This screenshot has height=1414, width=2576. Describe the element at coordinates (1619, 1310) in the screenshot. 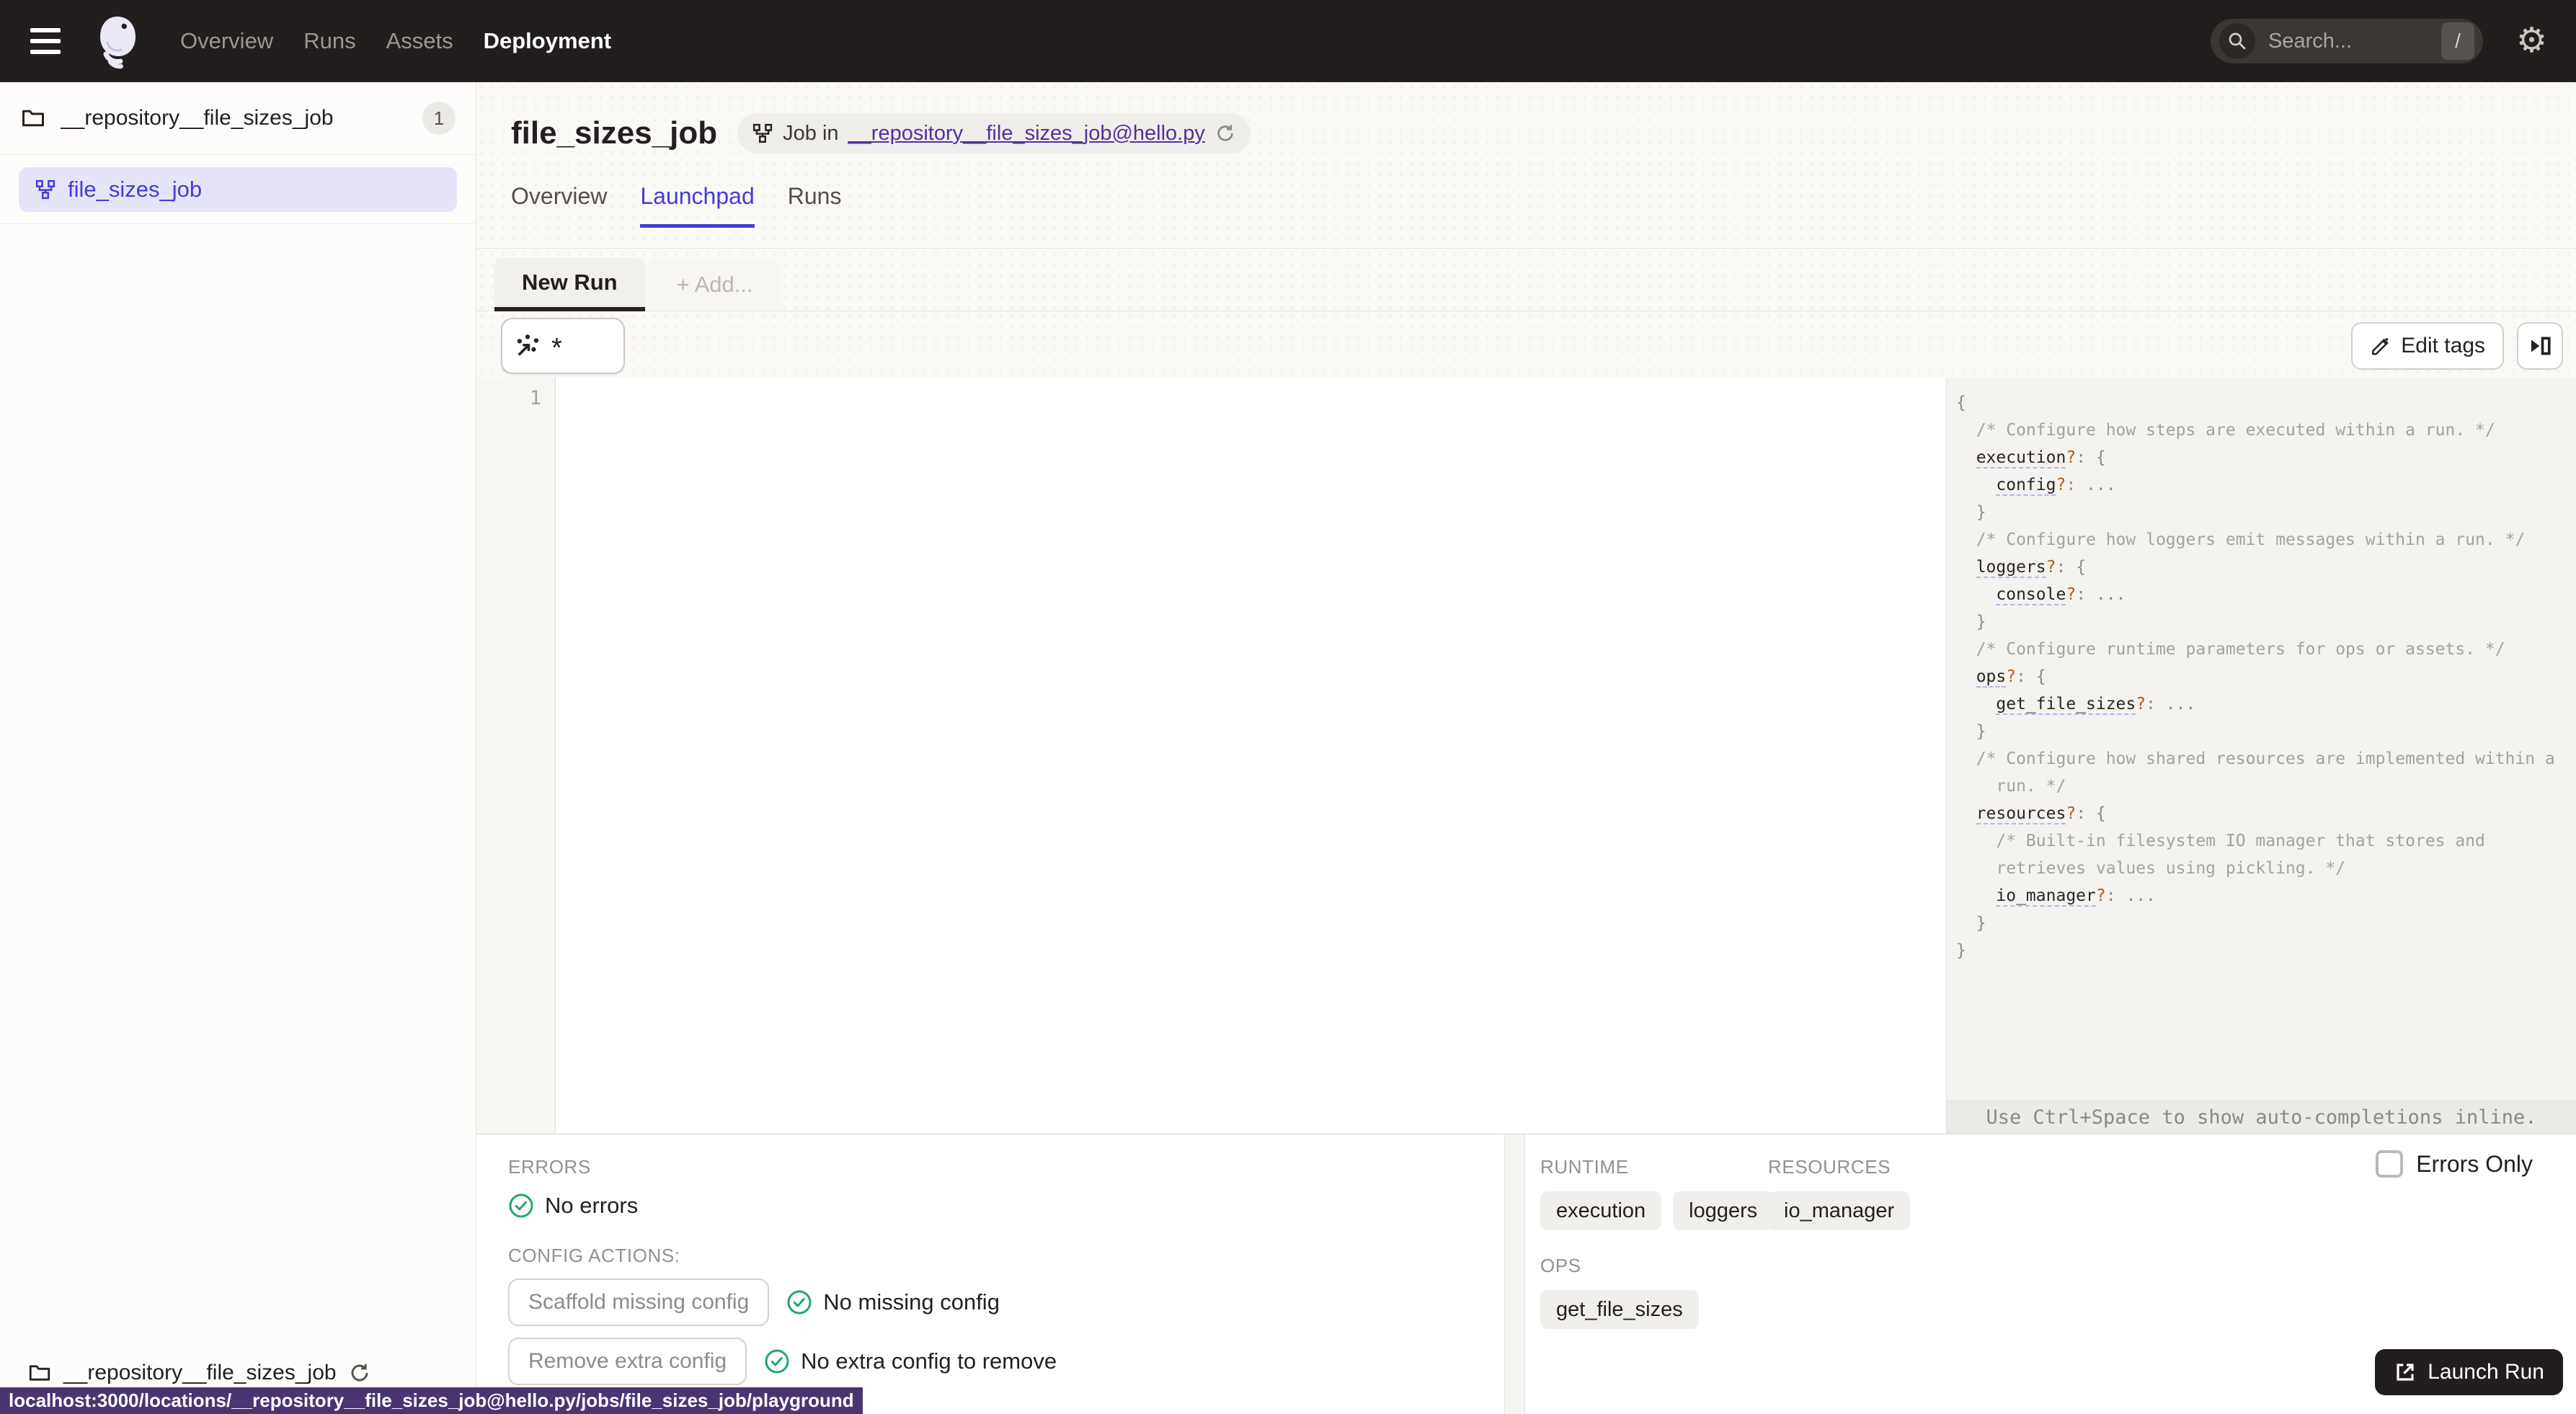

I see `tag-get_file_sizes: get_file_sizes` at that location.